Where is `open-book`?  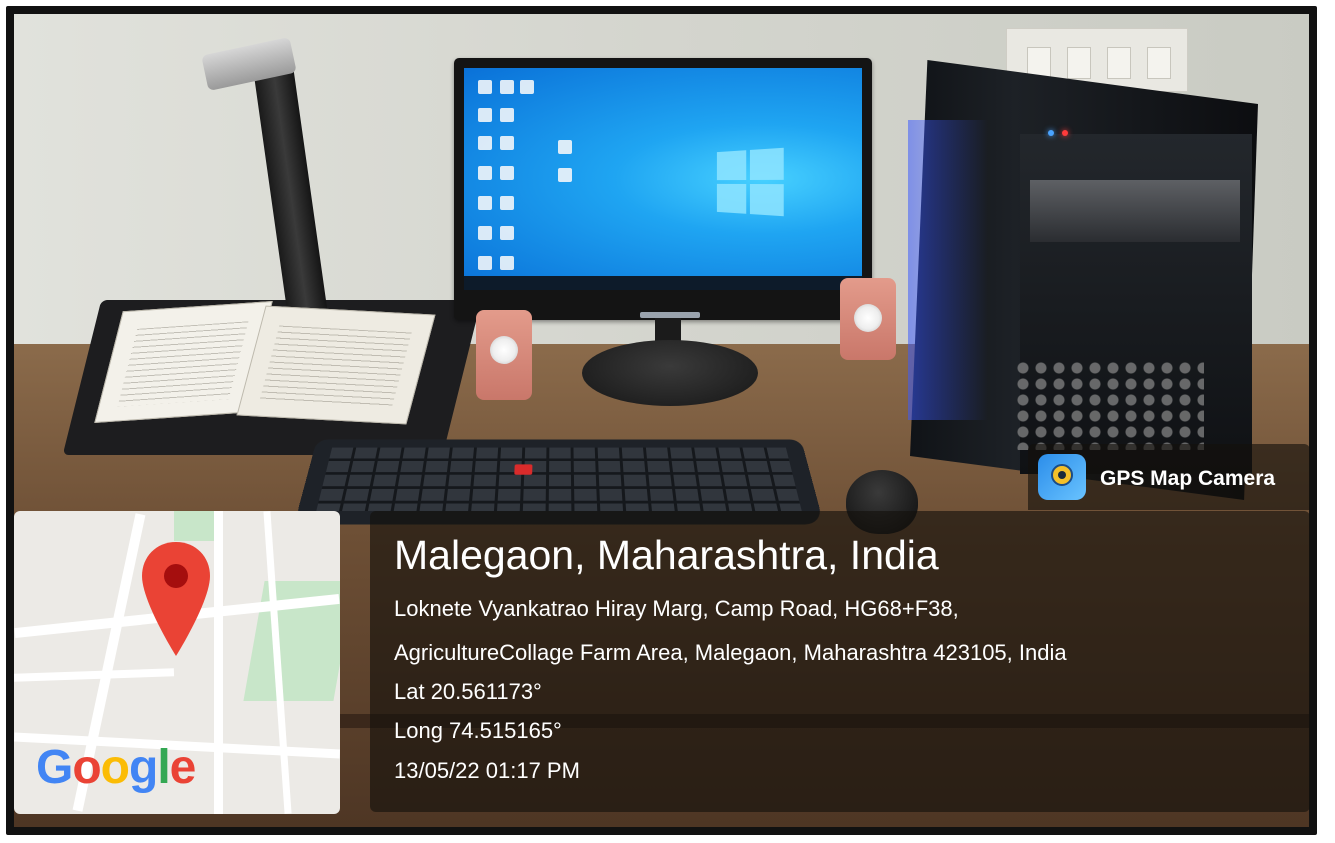 open-book is located at coordinates (265, 363).